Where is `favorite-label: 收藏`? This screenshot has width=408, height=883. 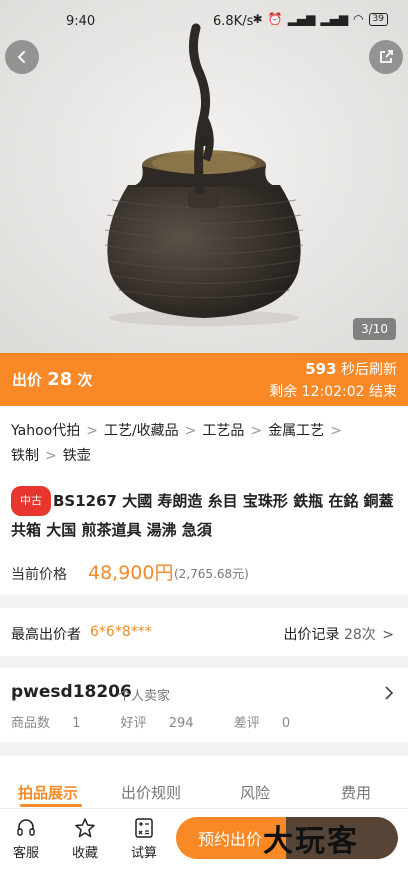
favorite-label: 收藏 is located at coordinates (84, 853).